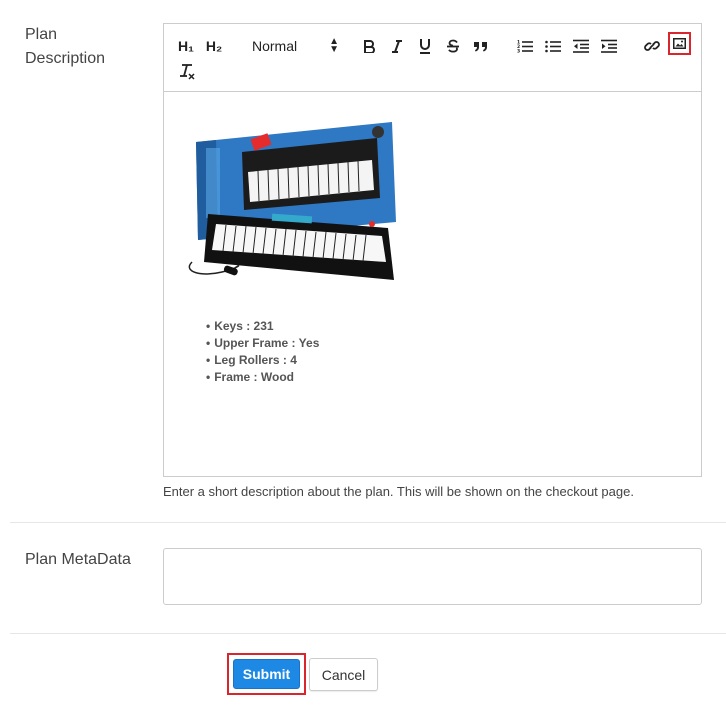 The height and width of the screenshot is (716, 726). I want to click on link-button, so click(652, 46).